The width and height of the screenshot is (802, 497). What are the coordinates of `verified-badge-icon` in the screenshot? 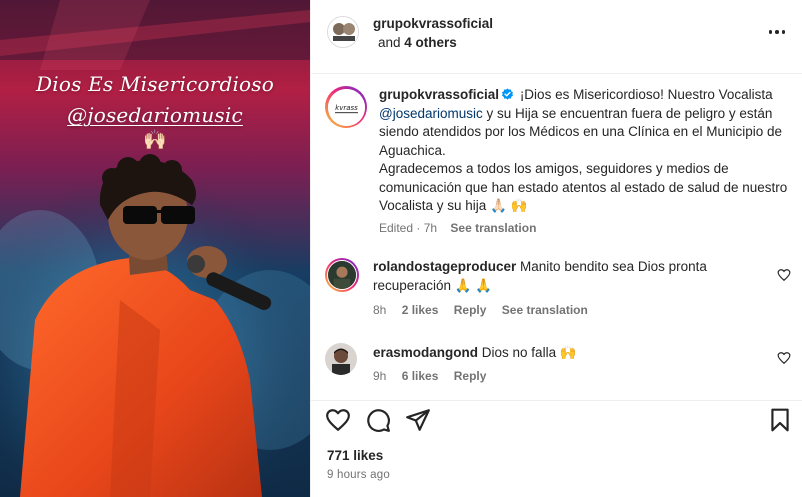 It's located at (508, 94).